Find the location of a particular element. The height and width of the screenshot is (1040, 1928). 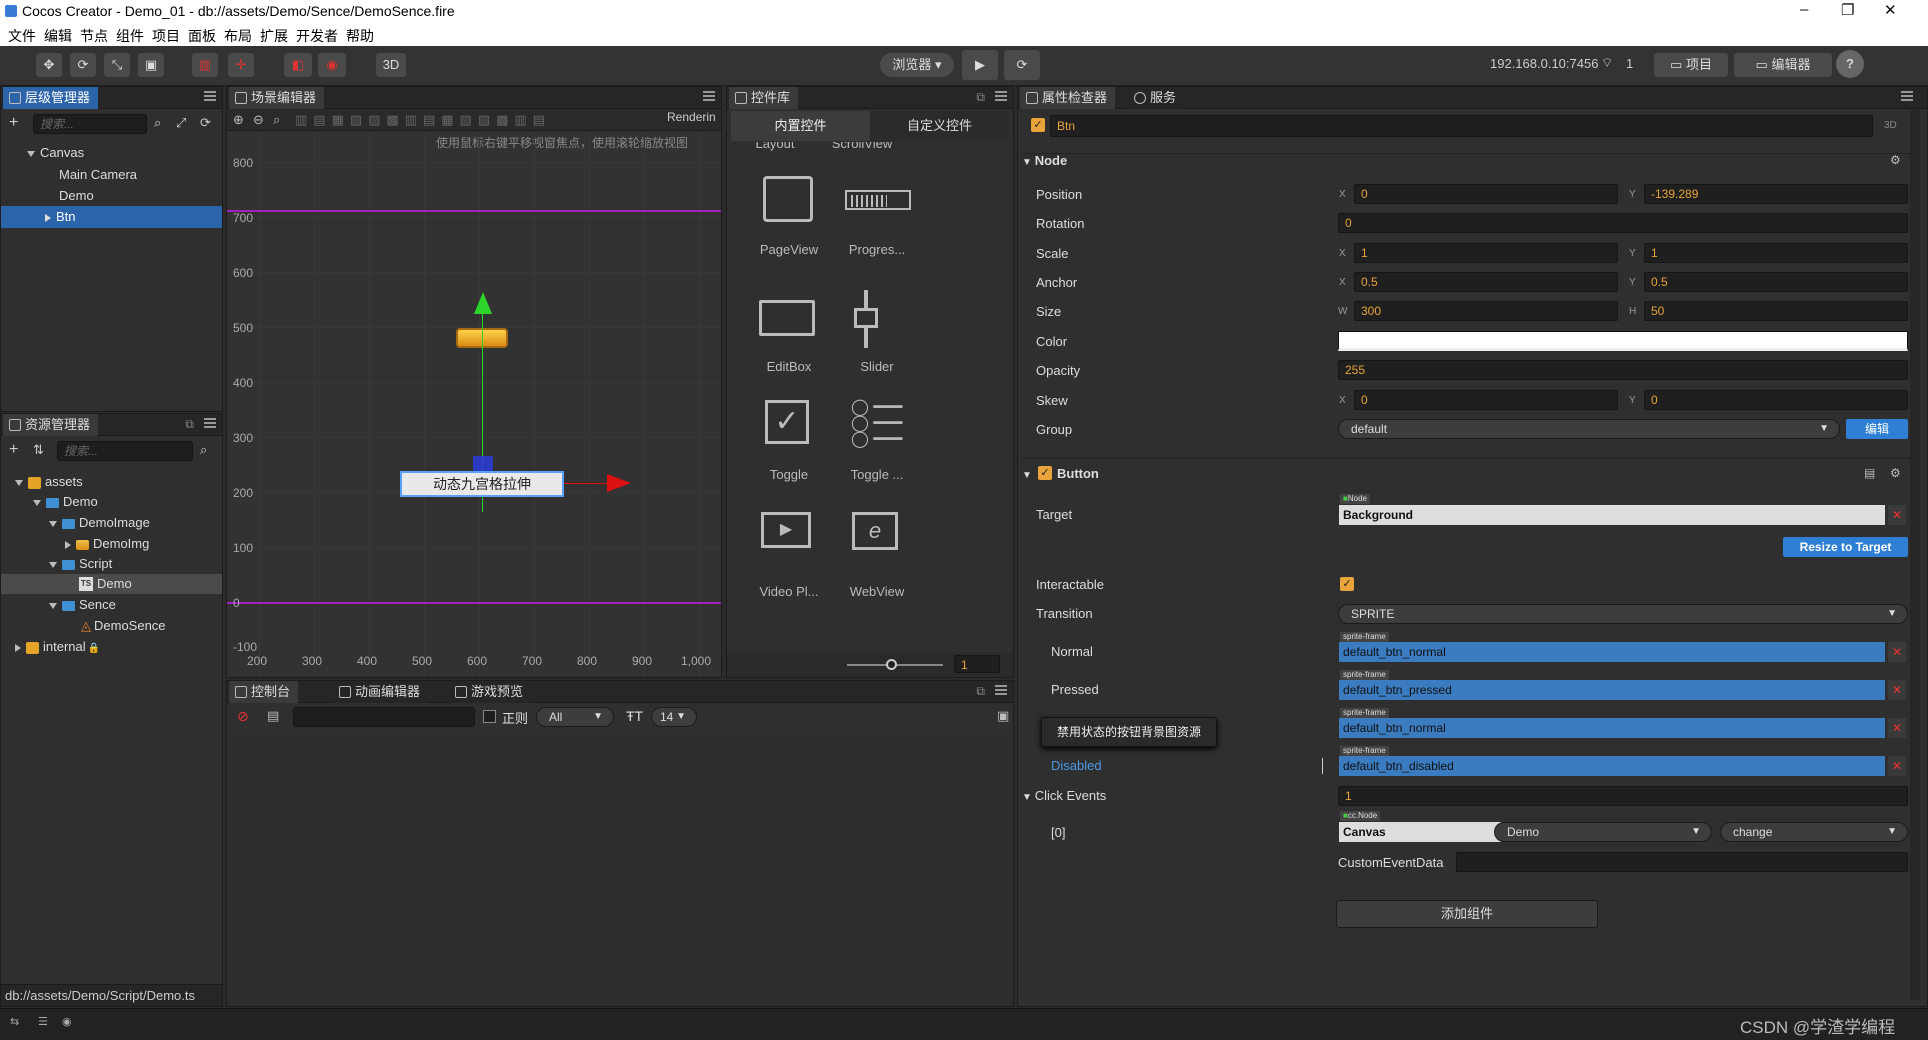

resize-to-target-button: Resize to Target is located at coordinates (1845, 547).